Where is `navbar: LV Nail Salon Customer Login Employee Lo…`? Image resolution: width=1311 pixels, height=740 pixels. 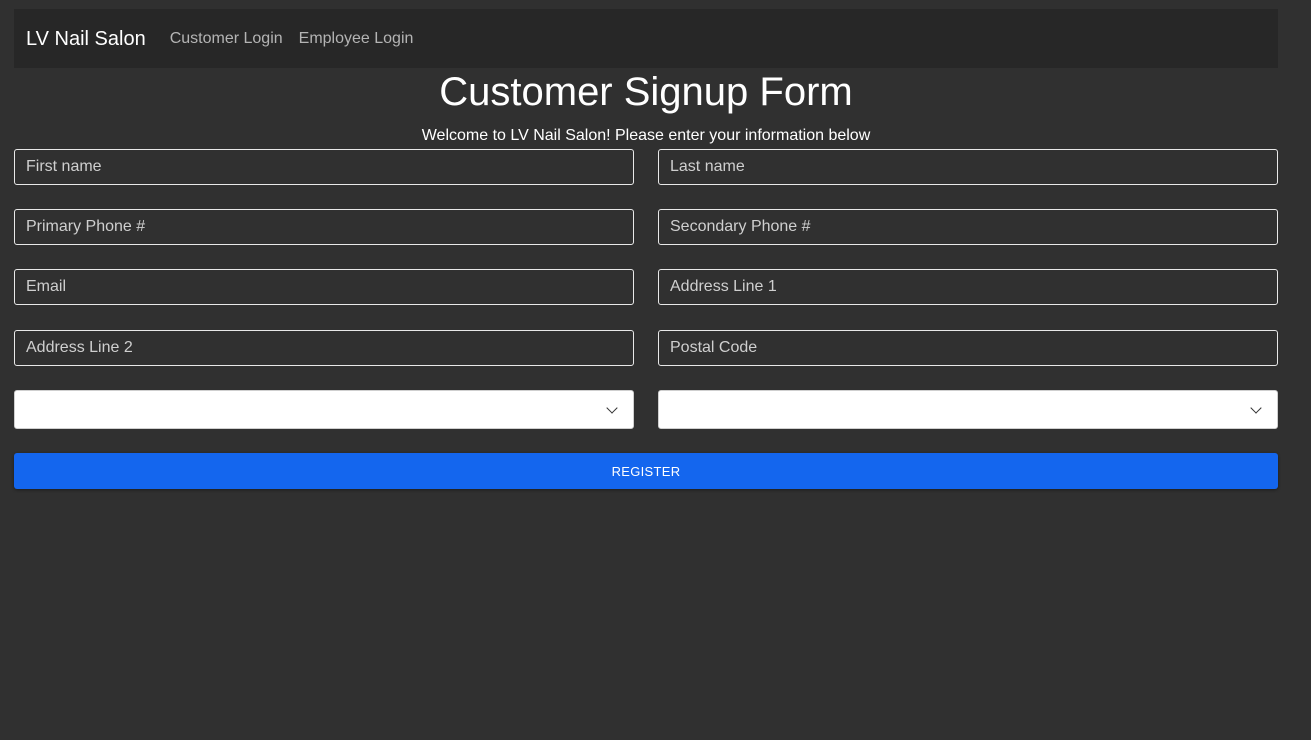
navbar: LV Nail Salon Customer Login Employee Lo… is located at coordinates (646, 38).